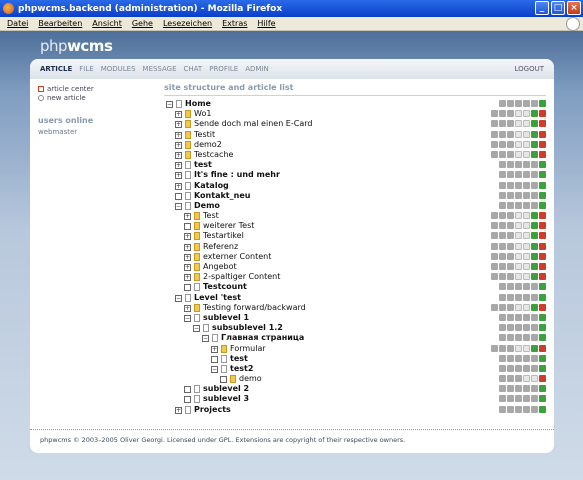 The width and height of the screenshot is (583, 480). What do you see at coordinates (220, 267) in the screenshot?
I see `tree-label: Angebot` at bounding box center [220, 267].